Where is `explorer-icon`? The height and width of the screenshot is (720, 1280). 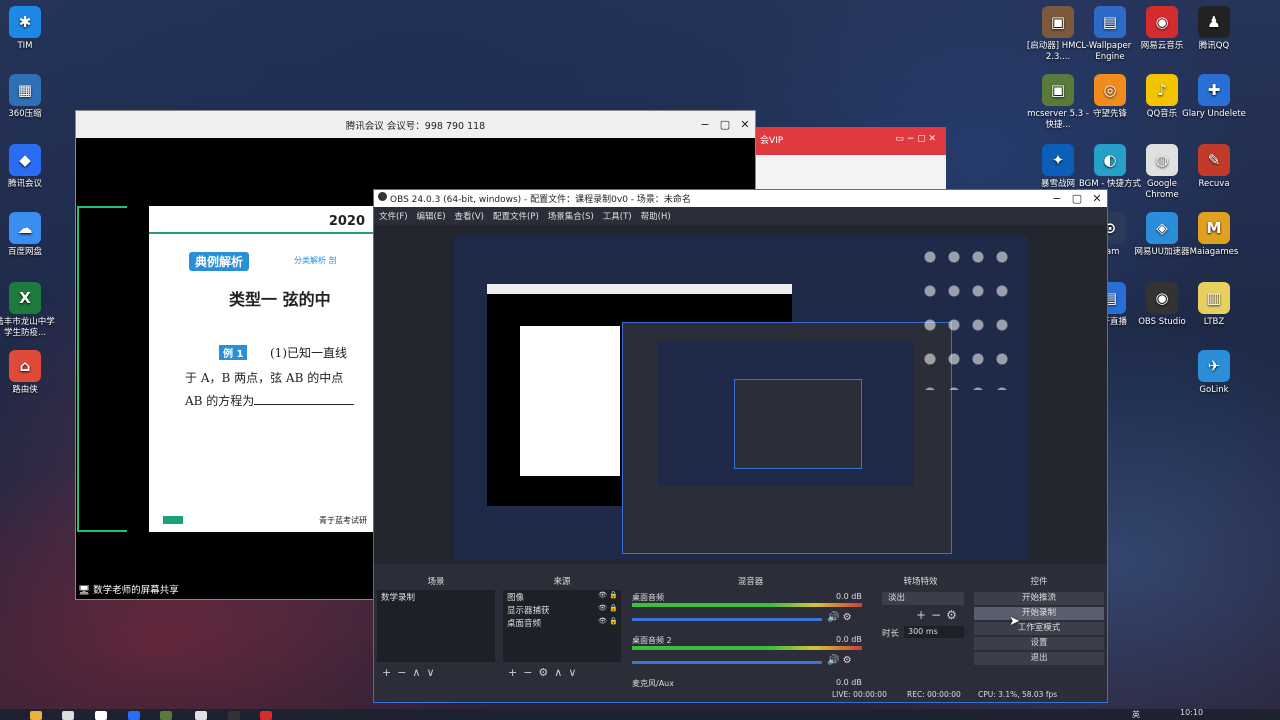
explorer-icon is located at coordinates (36, 715).